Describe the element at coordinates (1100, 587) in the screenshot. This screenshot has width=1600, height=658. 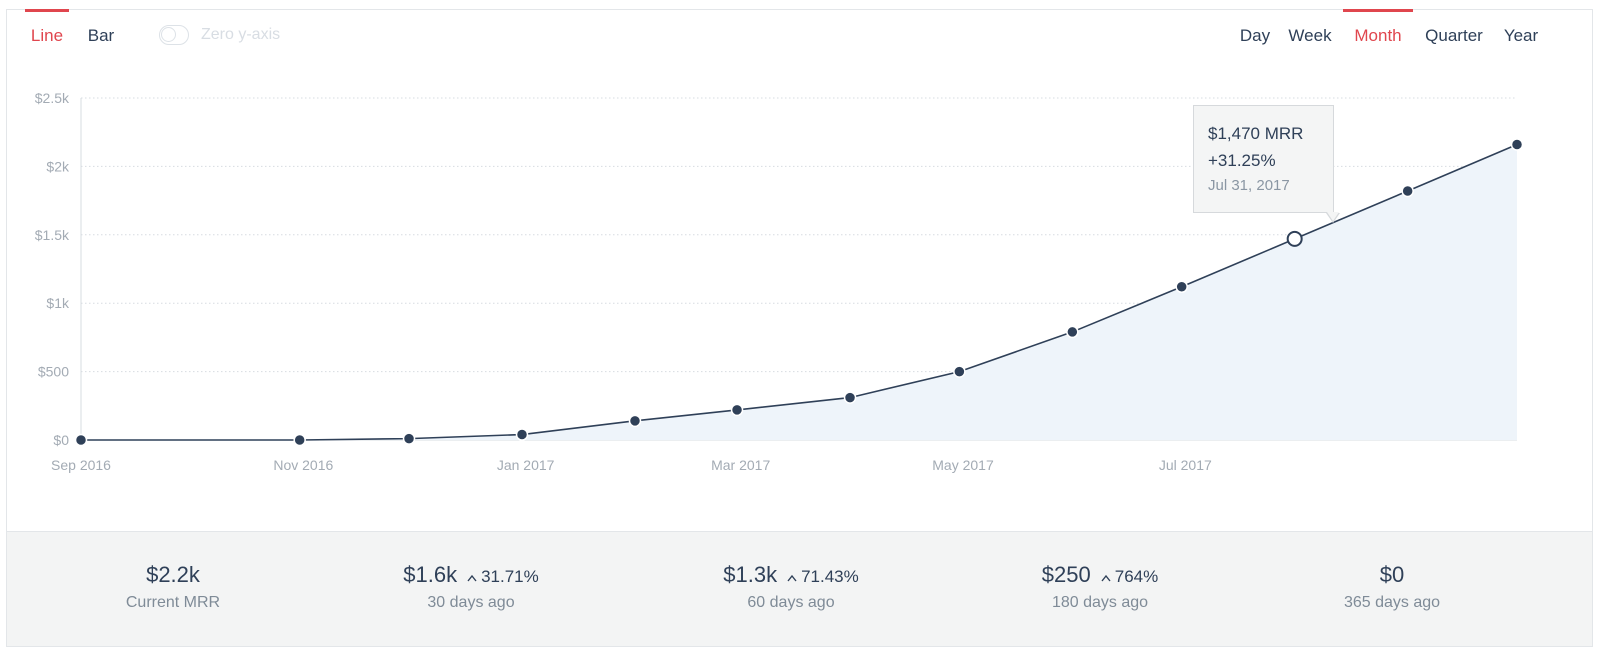
I see `stat-180-days-ago: $250 764% 180 days ago` at that location.